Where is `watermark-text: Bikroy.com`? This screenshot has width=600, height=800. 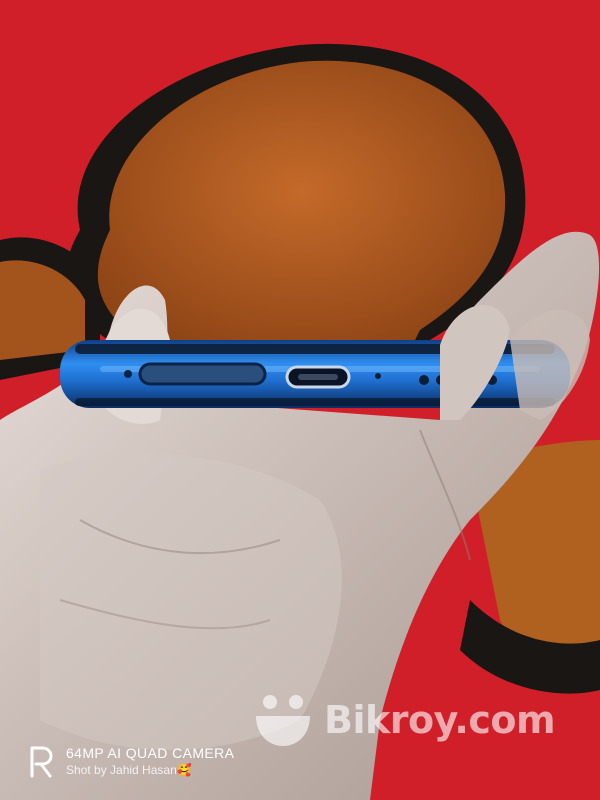 watermark-text: Bikroy.com is located at coordinates (440, 720).